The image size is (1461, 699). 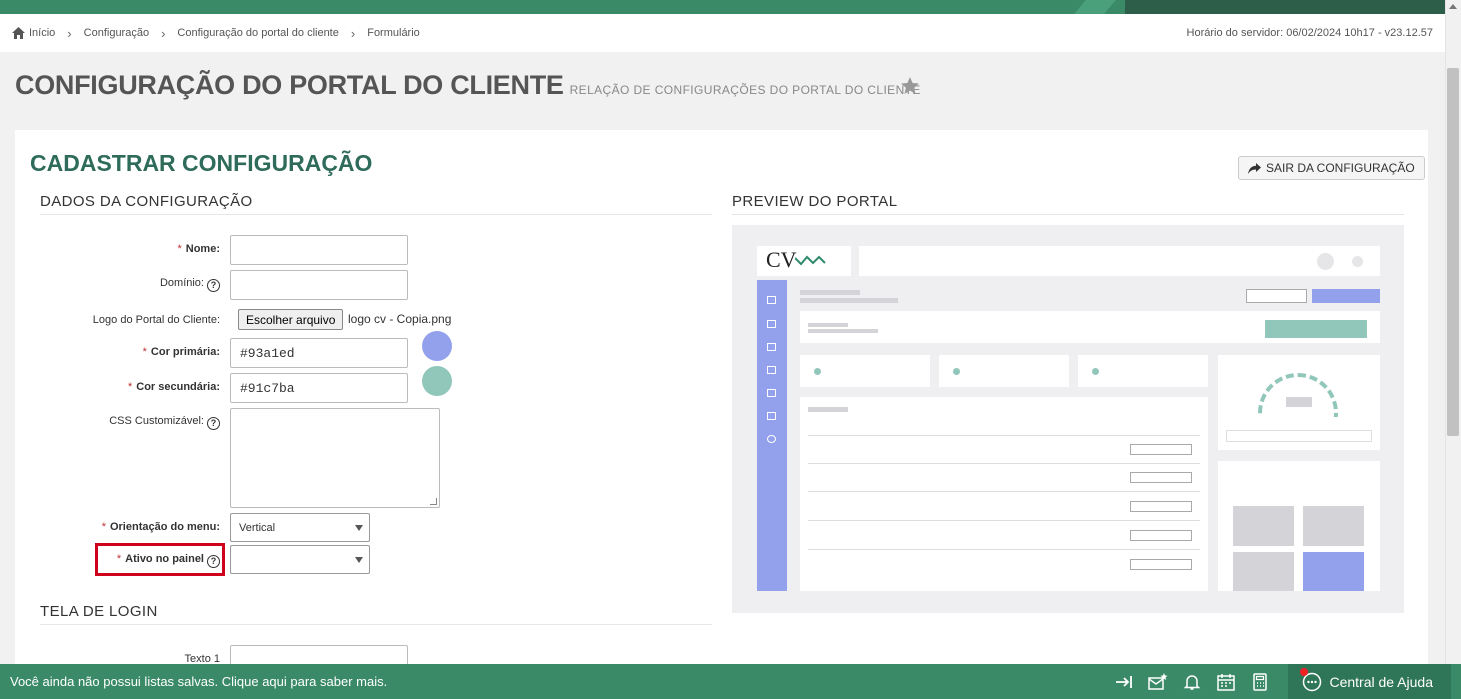 What do you see at coordinates (42, 33) in the screenshot?
I see `breadcrumb-home: Início` at bounding box center [42, 33].